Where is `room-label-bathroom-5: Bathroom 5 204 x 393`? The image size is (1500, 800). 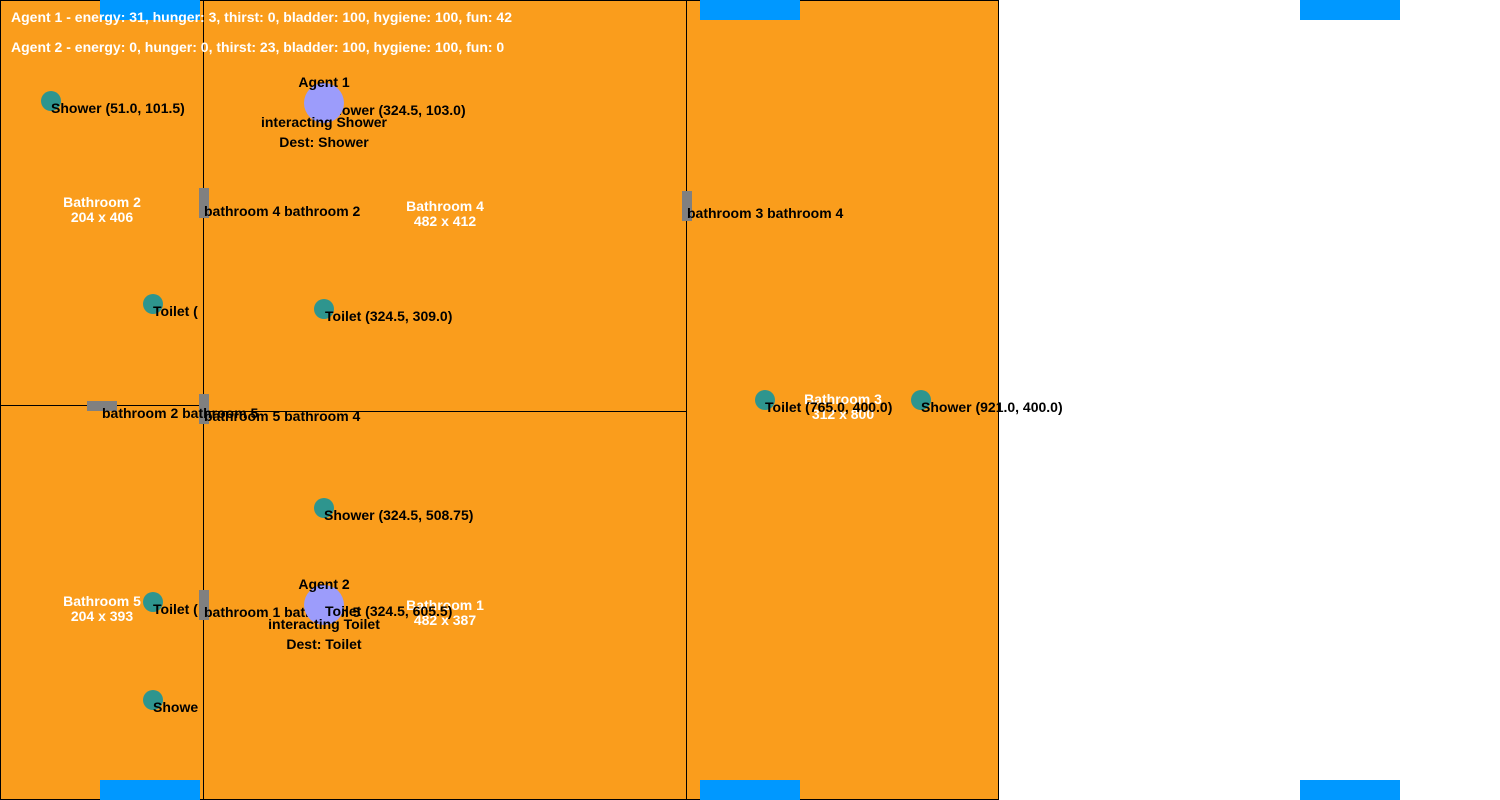 room-label-bathroom-5: Bathroom 5 204 x 393 is located at coordinates (102, 609).